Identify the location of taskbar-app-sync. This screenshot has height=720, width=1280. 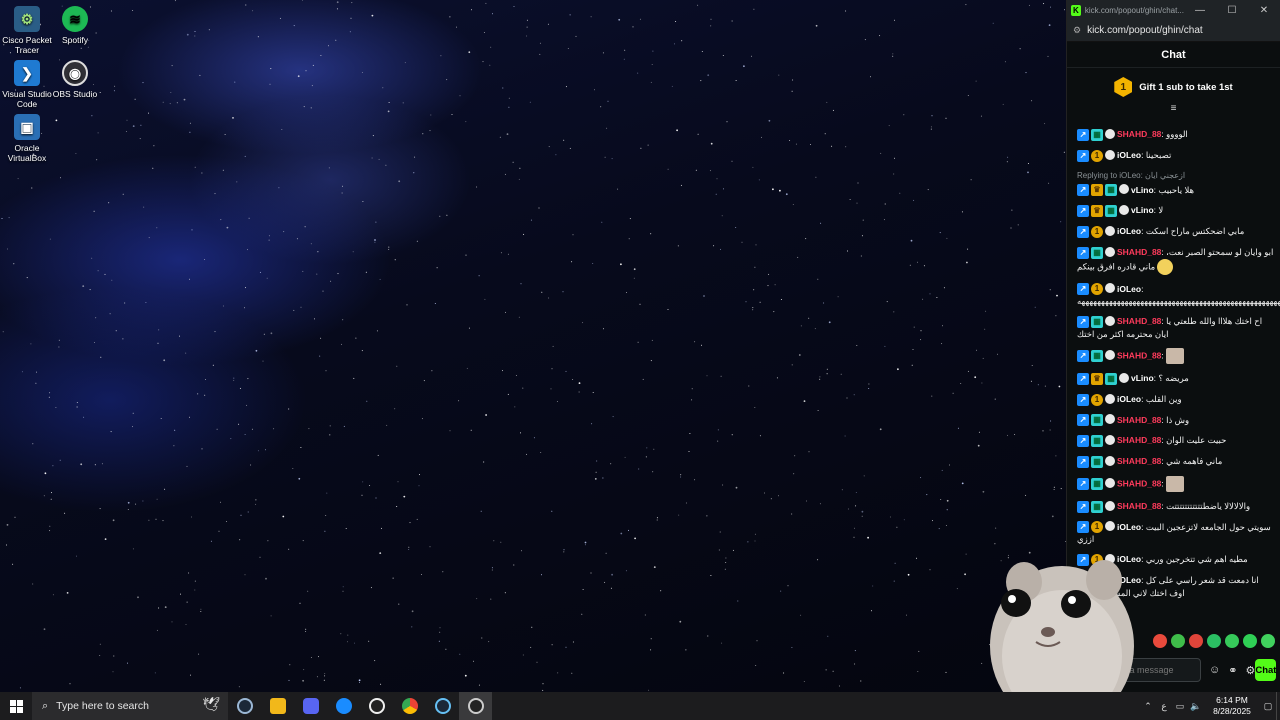
(343, 706).